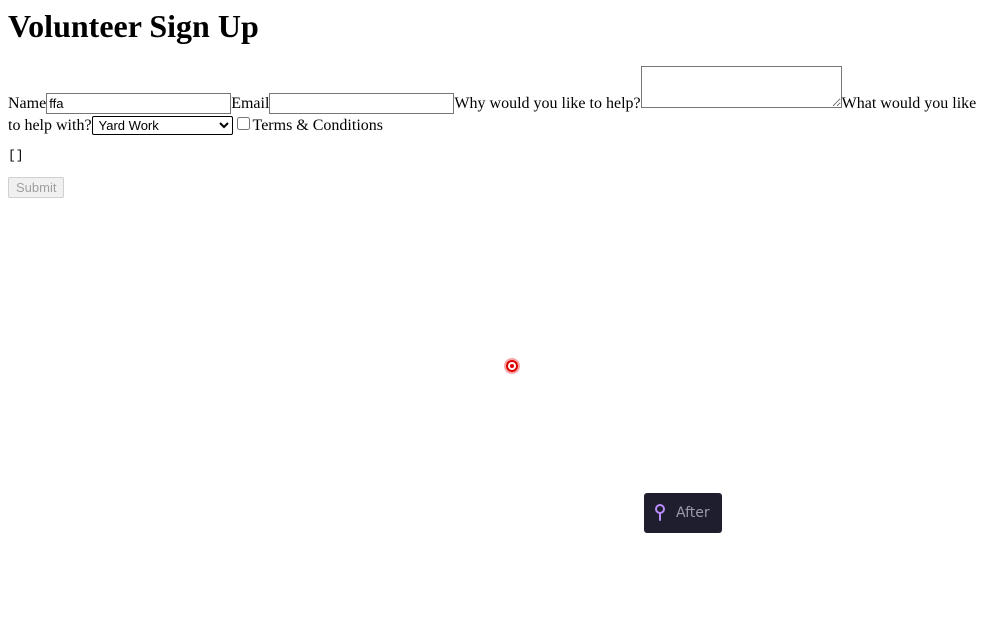  I want to click on email-label: Email, so click(250, 103).